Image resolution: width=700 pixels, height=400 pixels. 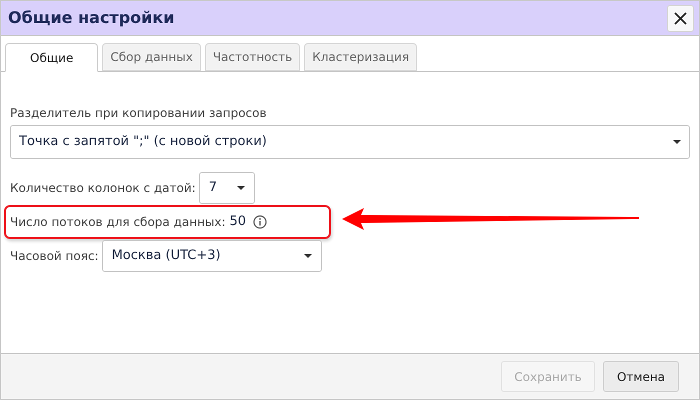 I want to click on dropdown-select: Москва (UTC+3), so click(x=212, y=256).